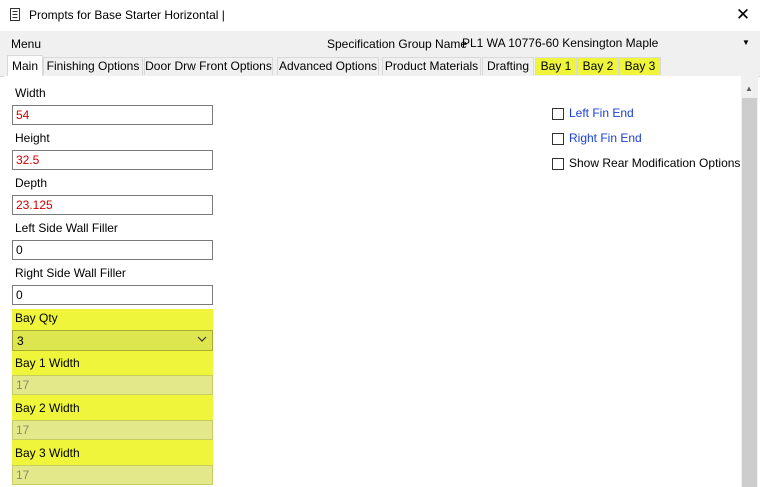 The height and width of the screenshot is (487, 760). I want to click on title-bar: Prompts for Base Starter Horizontal | ✕, so click(380, 15).